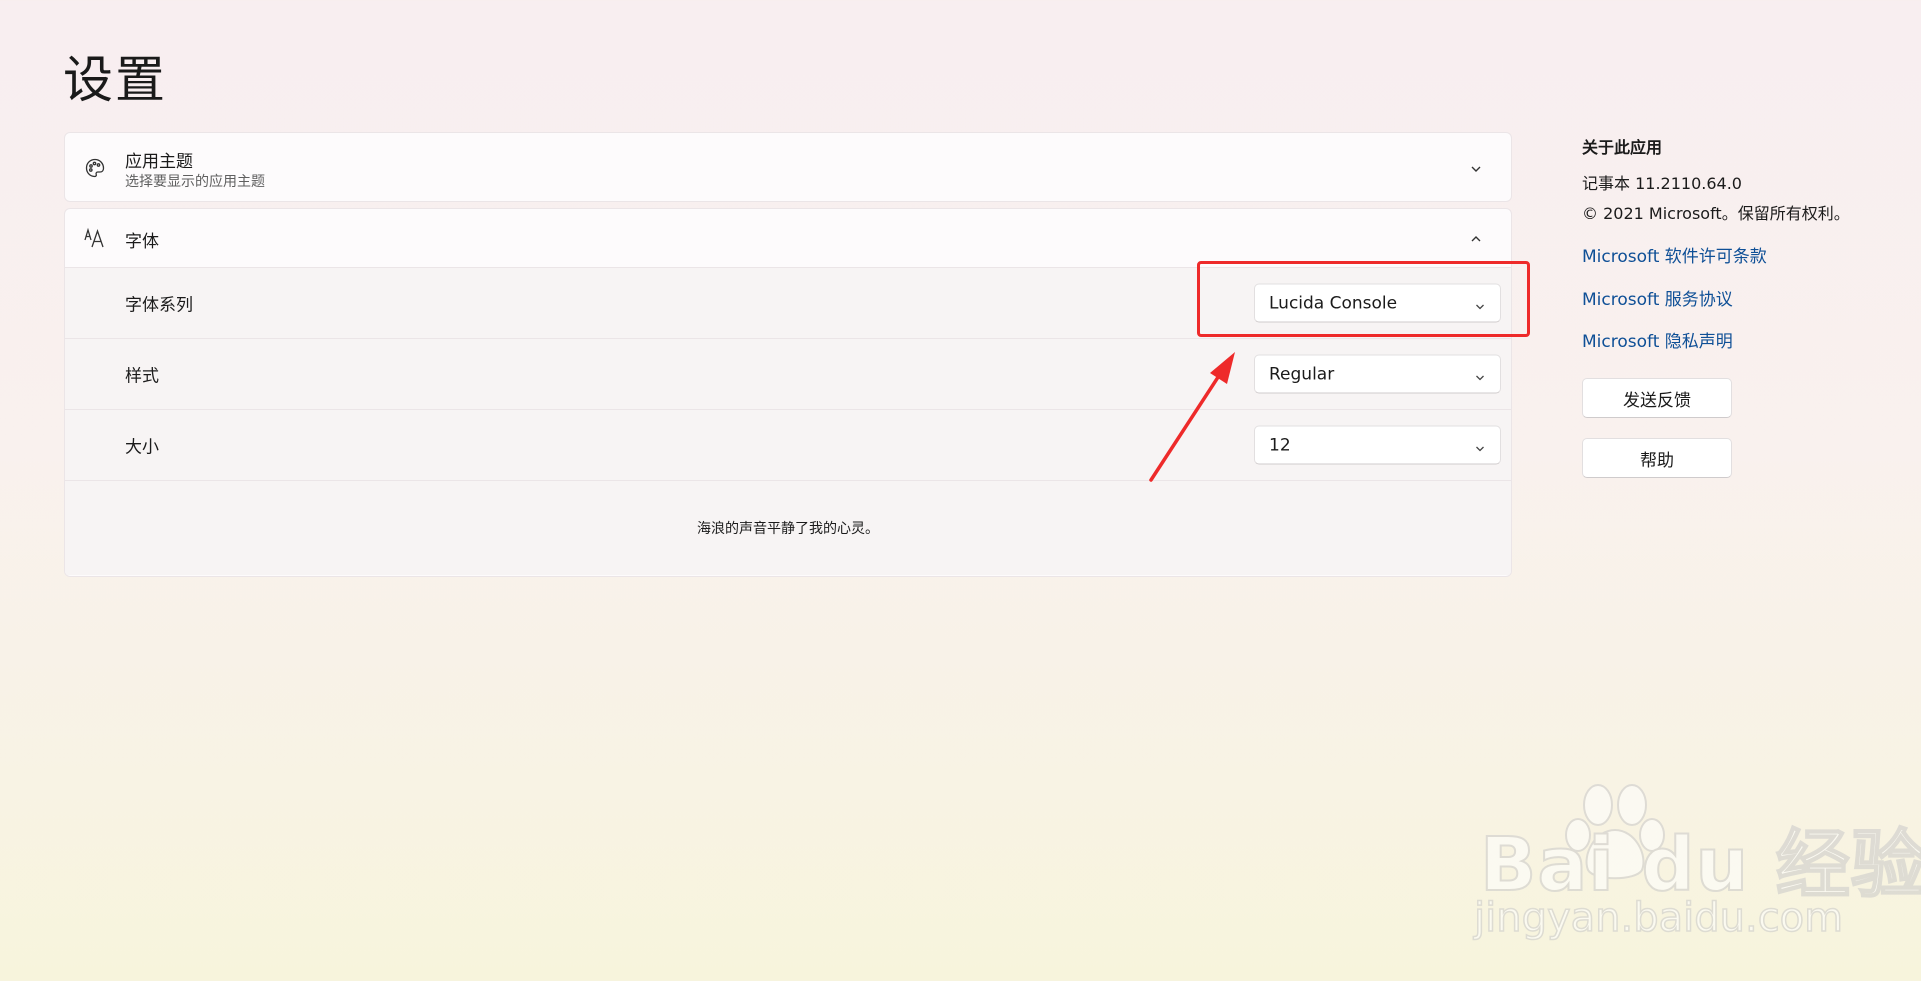  I want to click on help-button: 帮助, so click(1657, 458).